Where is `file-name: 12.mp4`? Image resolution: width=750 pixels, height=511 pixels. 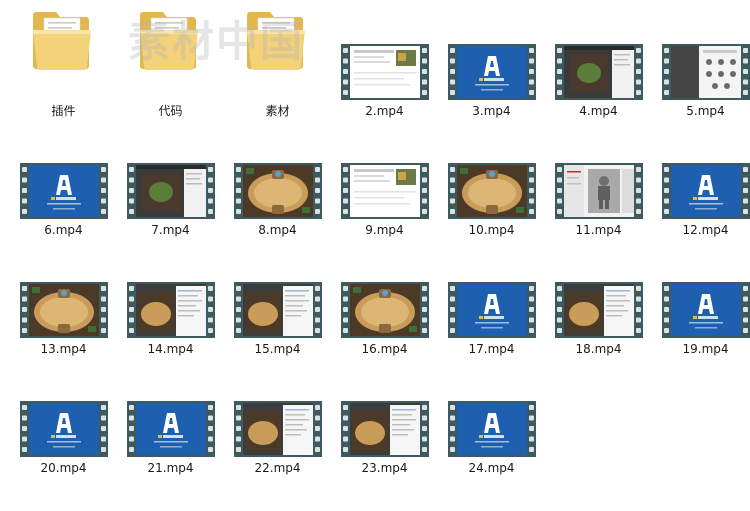
file-name: 12.mp4 is located at coordinates (705, 230).